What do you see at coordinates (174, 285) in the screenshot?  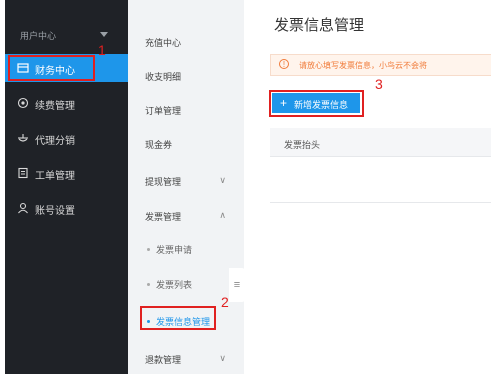 I see `submenu-child-label: 发票列表` at bounding box center [174, 285].